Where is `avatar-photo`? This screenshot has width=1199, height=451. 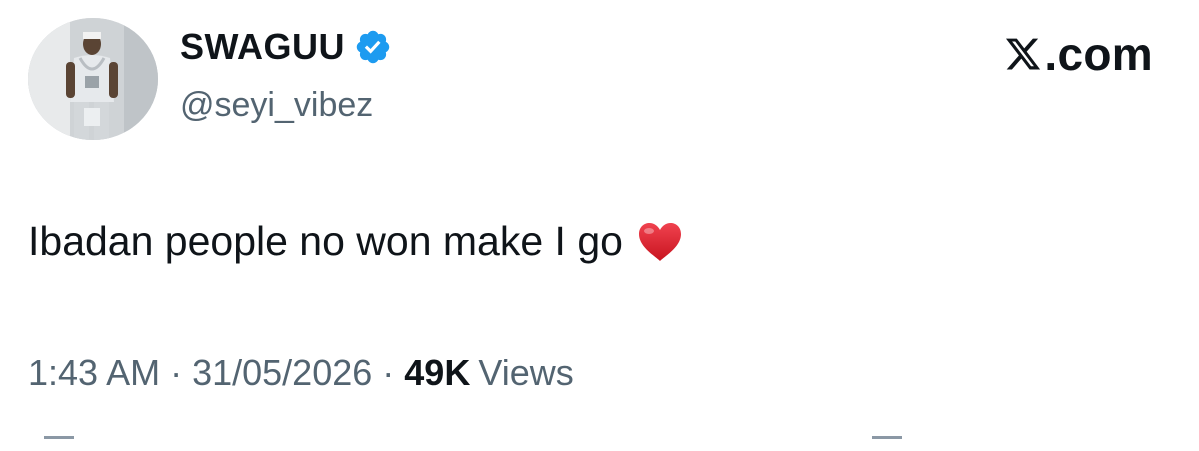
avatar-photo is located at coordinates (93, 79).